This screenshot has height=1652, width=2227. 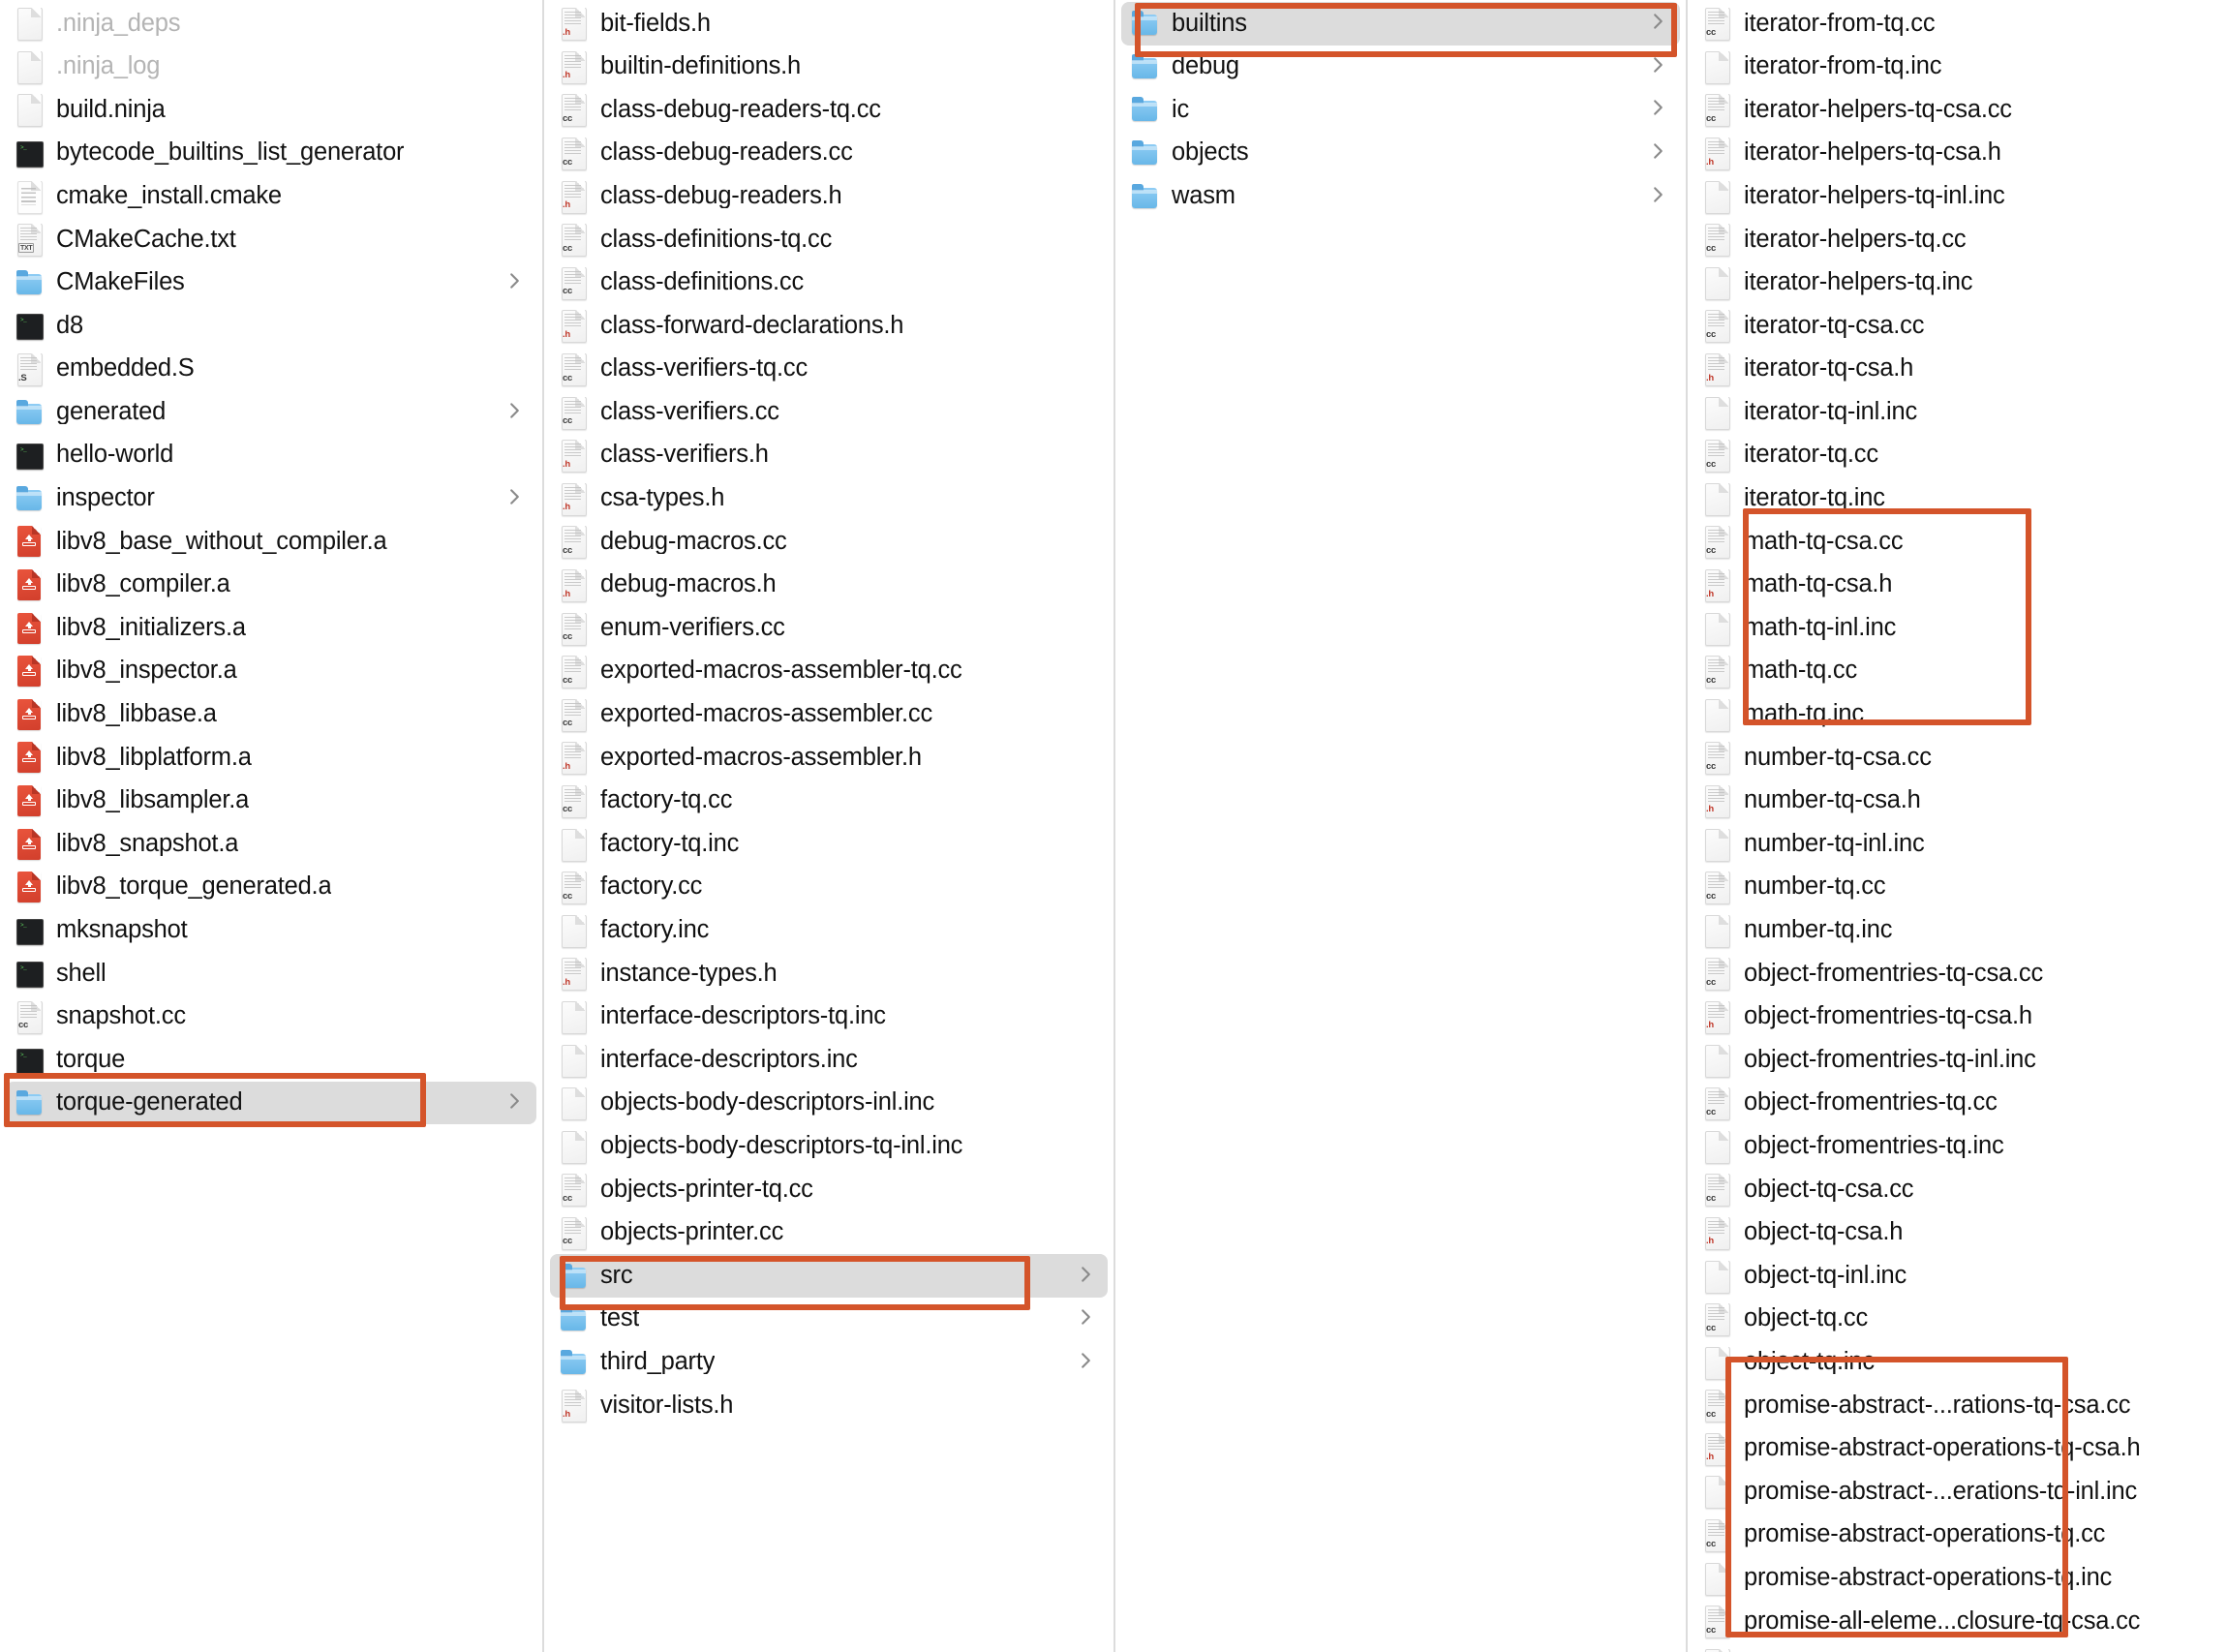 What do you see at coordinates (1957, 1103) in the screenshot?
I see `file-row: cc object-fromentries-tq.cc` at bounding box center [1957, 1103].